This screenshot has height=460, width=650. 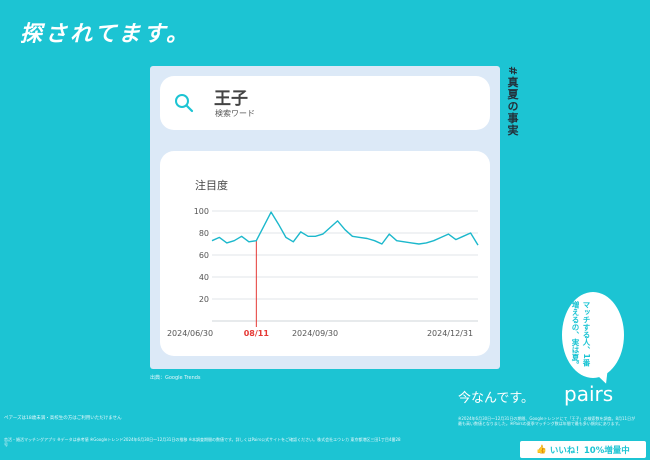 I want to click on x-tick-label-highlight: 08/11, so click(x=257, y=333).